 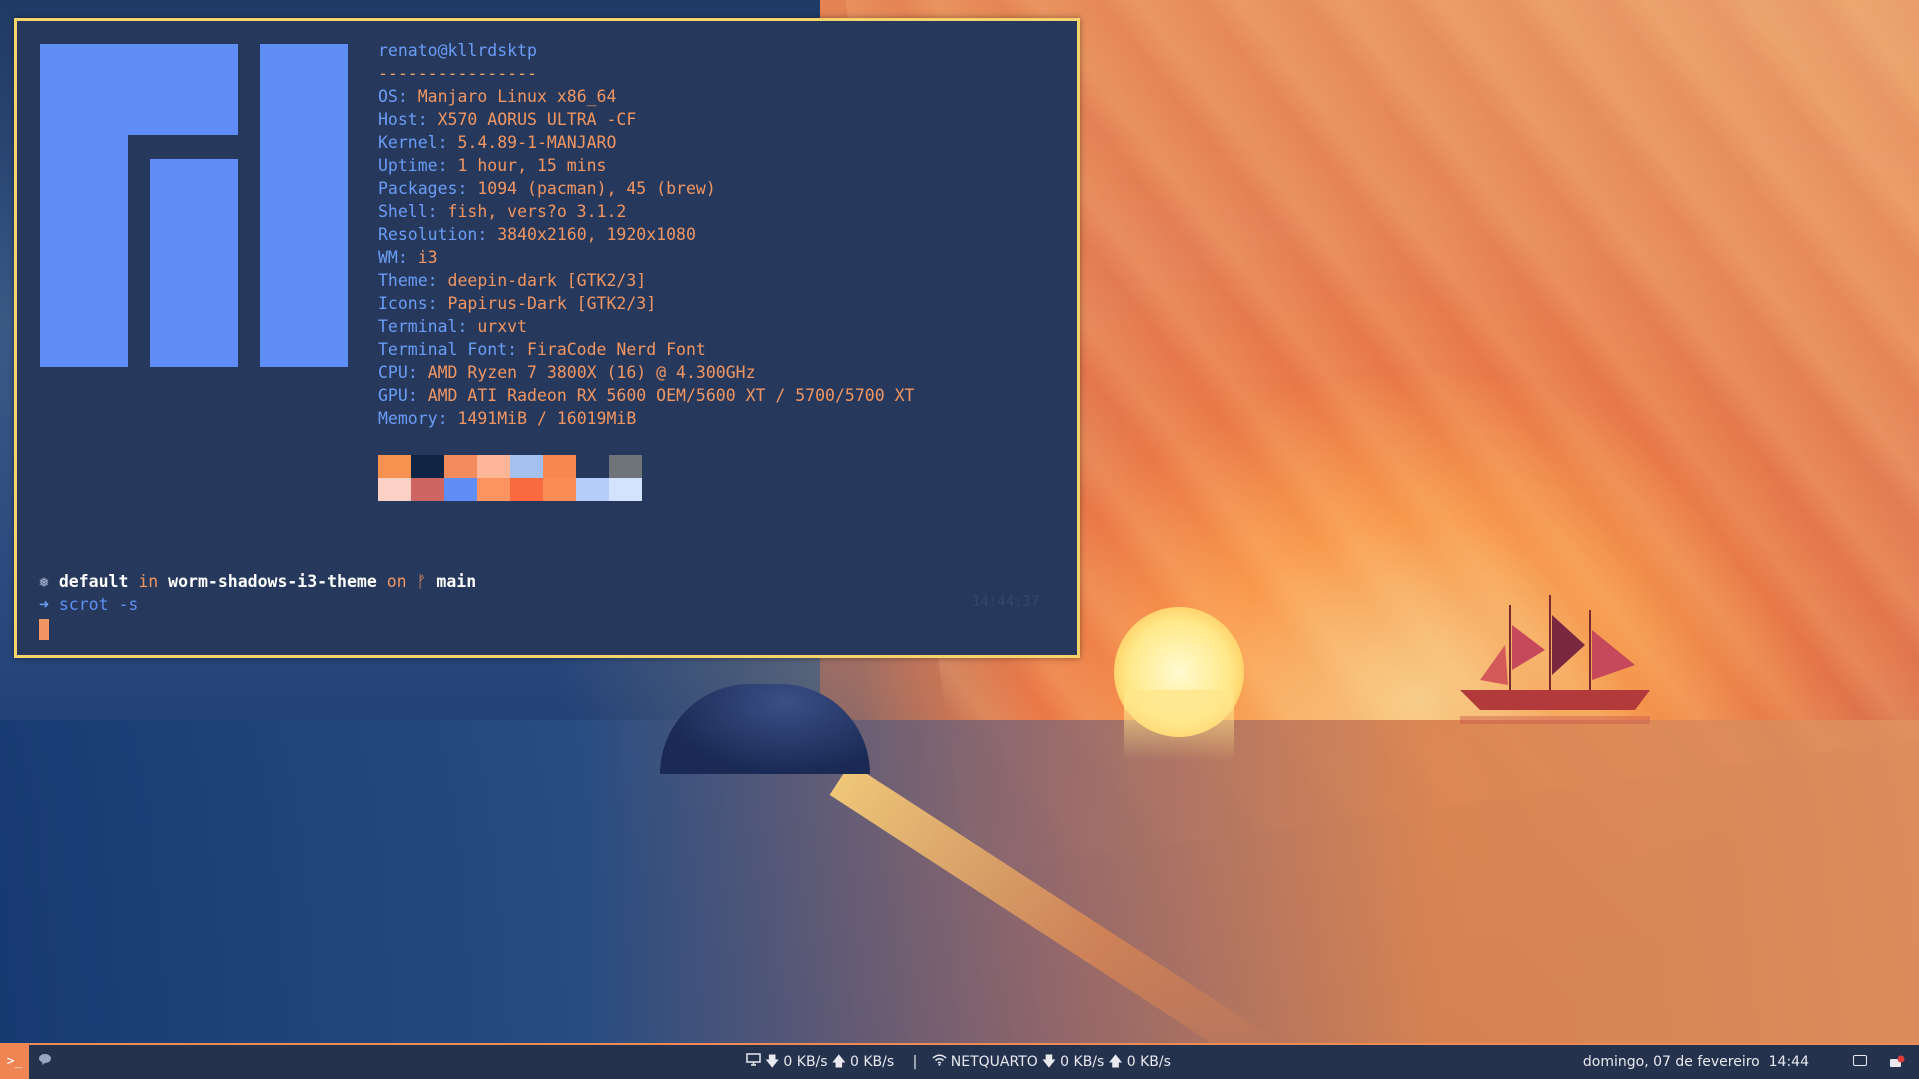 I want to click on info-row: Terminal Font: FiraCode Nerd Font, so click(x=542, y=349).